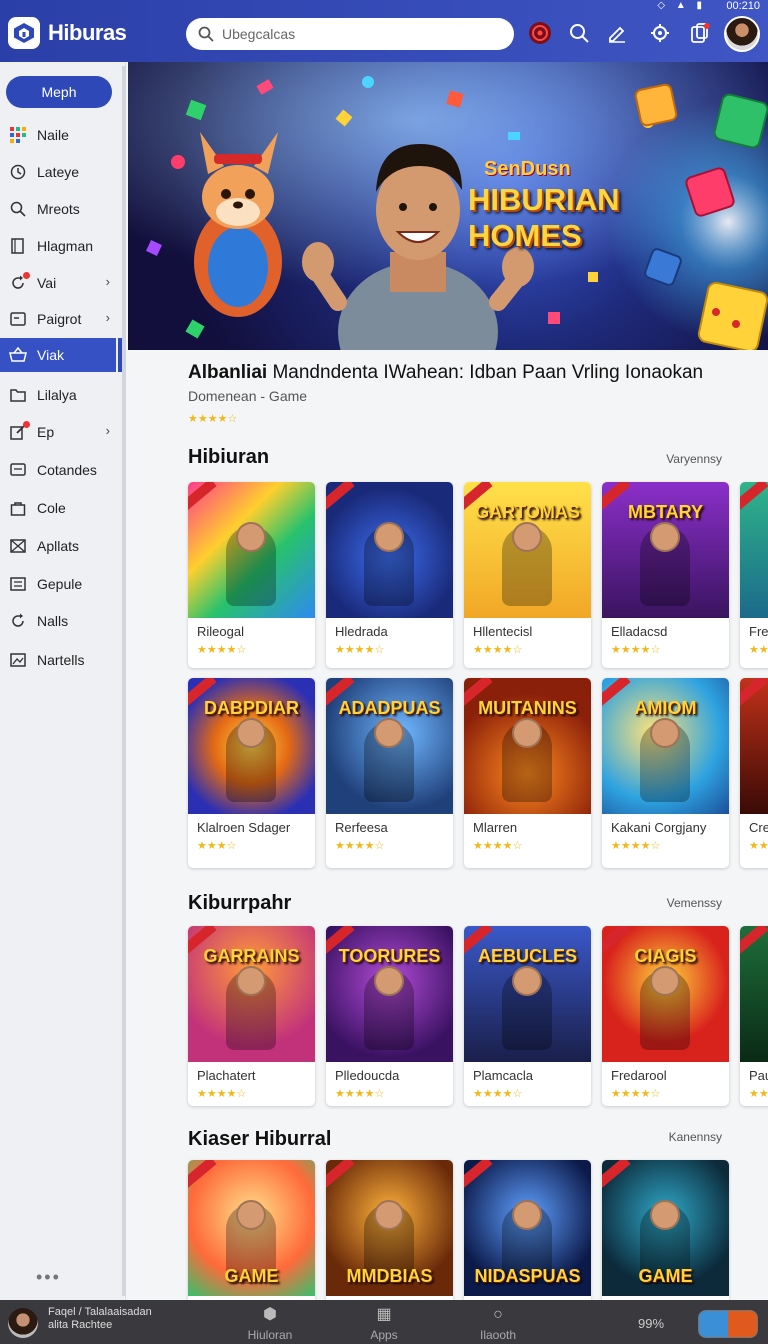 The width and height of the screenshot is (768, 1344). I want to click on section-title-2: Kiburrpahr, so click(240, 903).